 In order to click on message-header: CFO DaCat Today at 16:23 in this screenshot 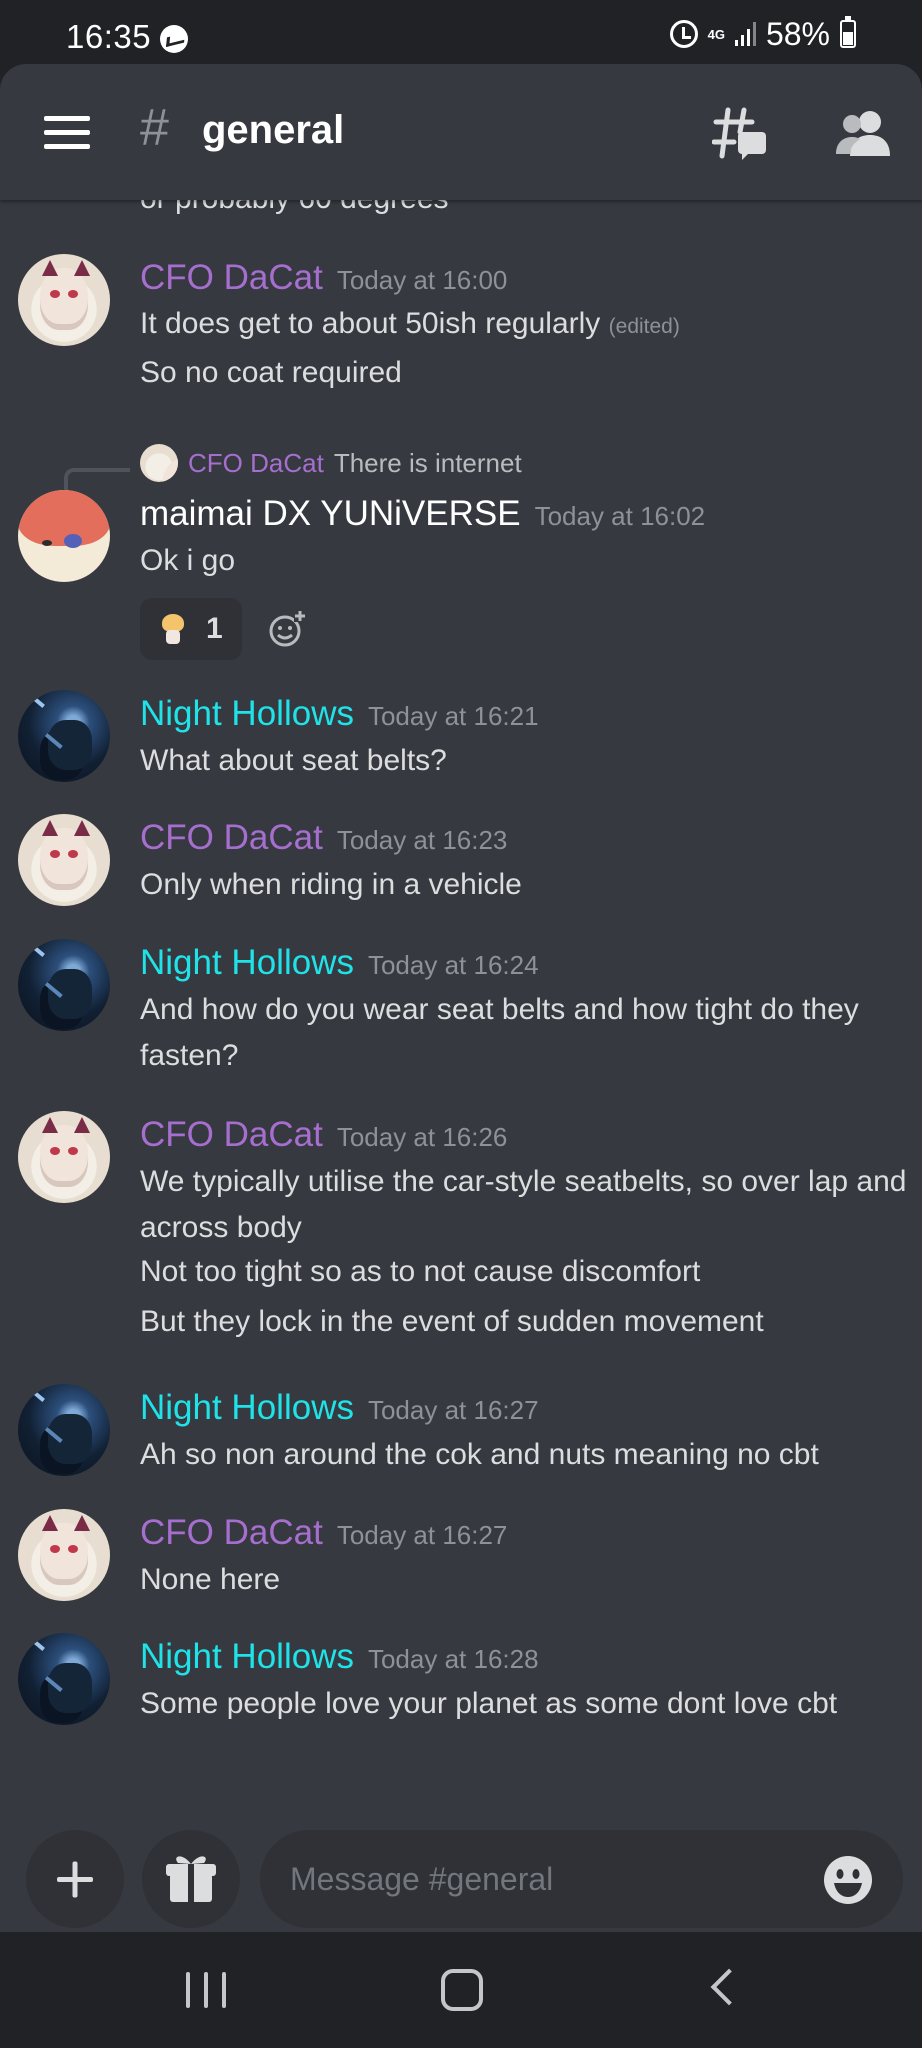, I will do `click(323, 838)`.